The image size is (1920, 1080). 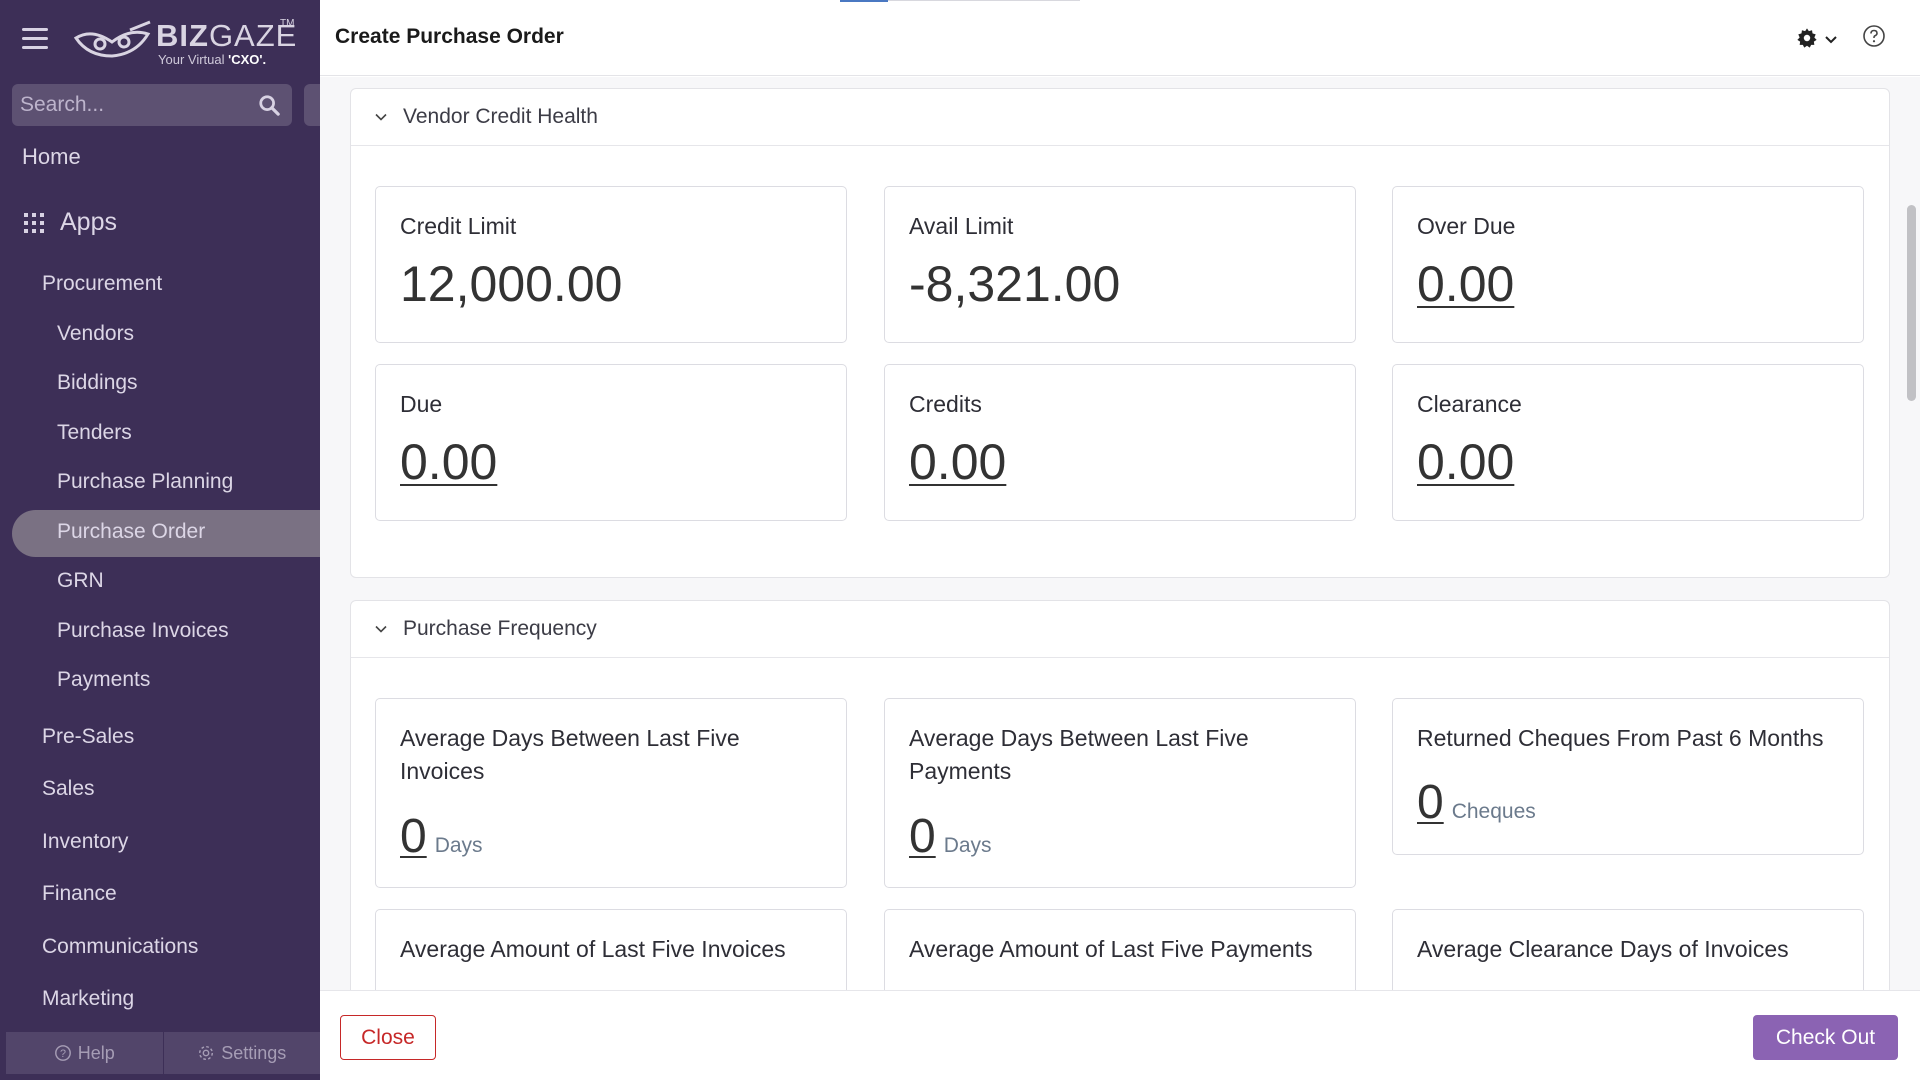 I want to click on sidebar-header: BIZGAZE TM Your Virtual 'CXO'., so click(x=160, y=40).